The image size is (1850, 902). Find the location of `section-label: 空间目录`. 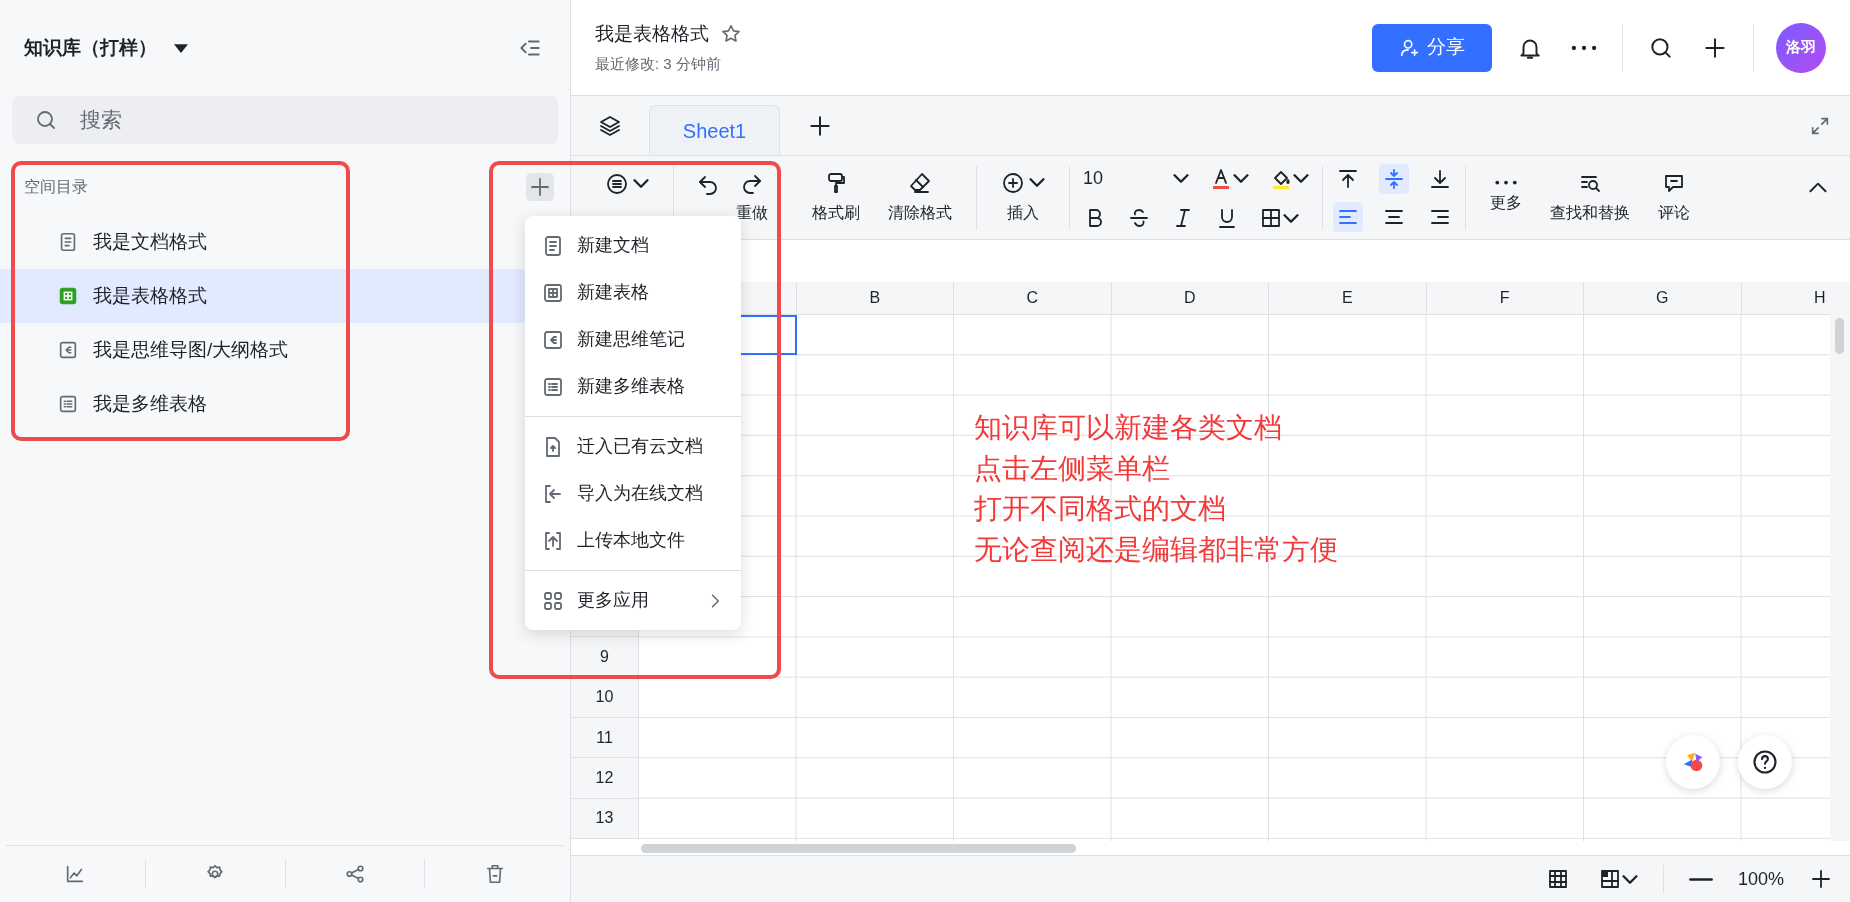

section-label: 空间目录 is located at coordinates (56, 187).